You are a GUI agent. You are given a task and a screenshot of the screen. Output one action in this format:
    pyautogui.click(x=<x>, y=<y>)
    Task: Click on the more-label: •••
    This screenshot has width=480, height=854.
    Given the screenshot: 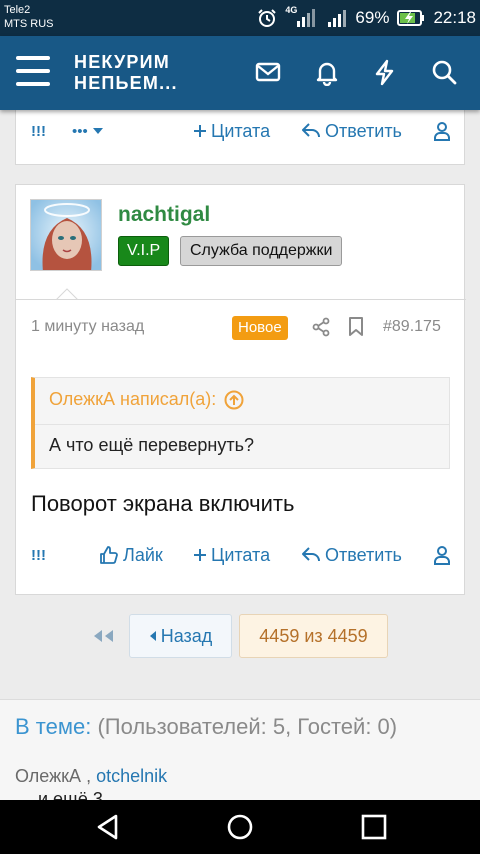 What is the action you would take?
    pyautogui.click(x=80, y=131)
    